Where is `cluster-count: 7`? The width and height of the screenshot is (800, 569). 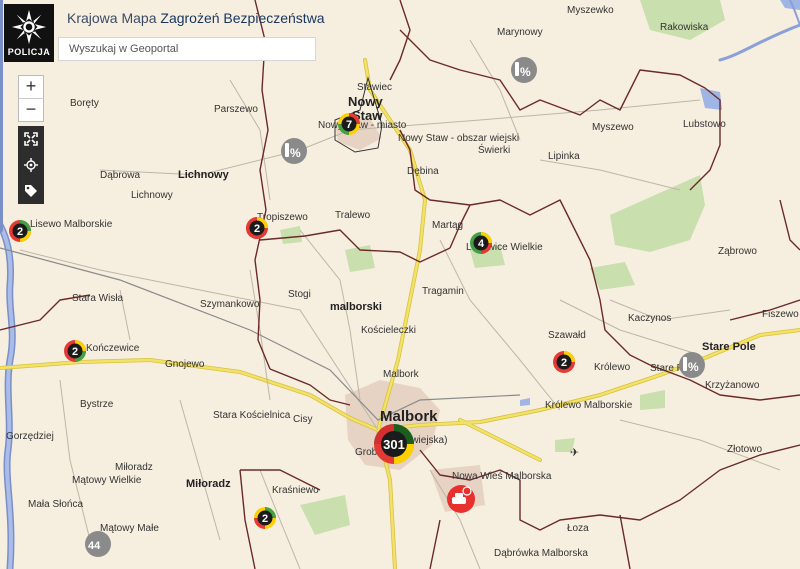 cluster-count: 7 is located at coordinates (349, 125).